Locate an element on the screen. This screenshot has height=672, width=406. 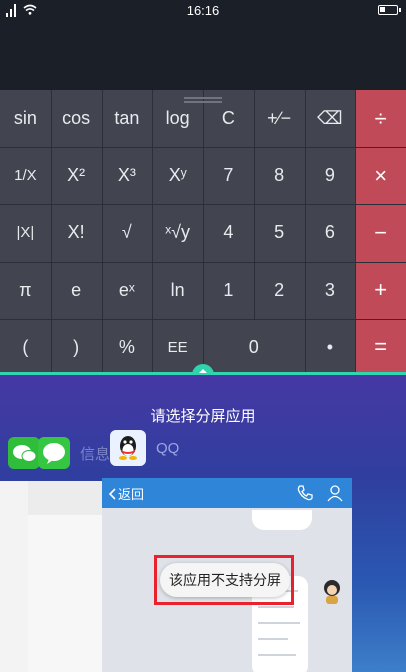
key-multiply: × is located at coordinates (380, 176).